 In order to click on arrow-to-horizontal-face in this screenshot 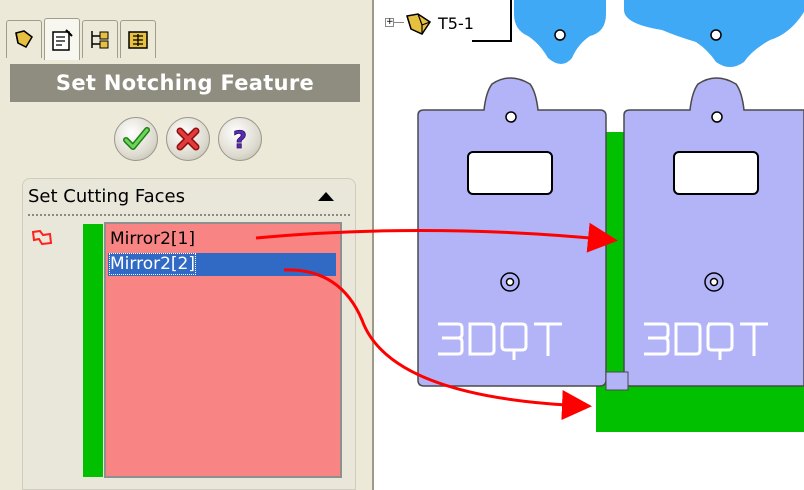, I will do `click(437, 344)`.